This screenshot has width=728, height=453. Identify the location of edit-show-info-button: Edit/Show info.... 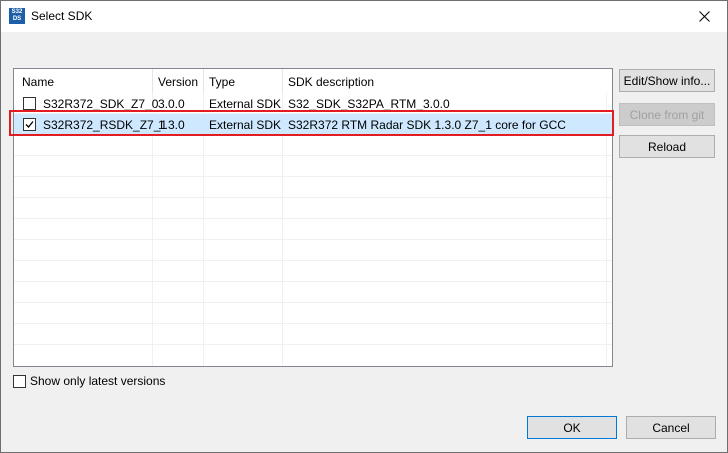
(667, 80).